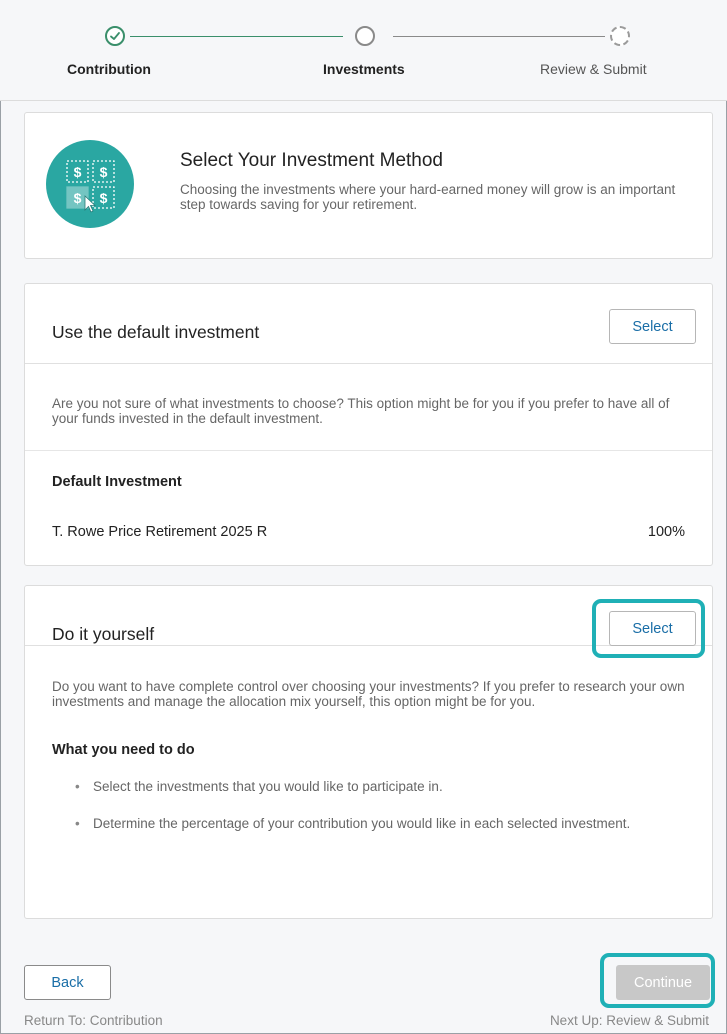  What do you see at coordinates (652, 326) in the screenshot?
I see `select-default-button: Select` at bounding box center [652, 326].